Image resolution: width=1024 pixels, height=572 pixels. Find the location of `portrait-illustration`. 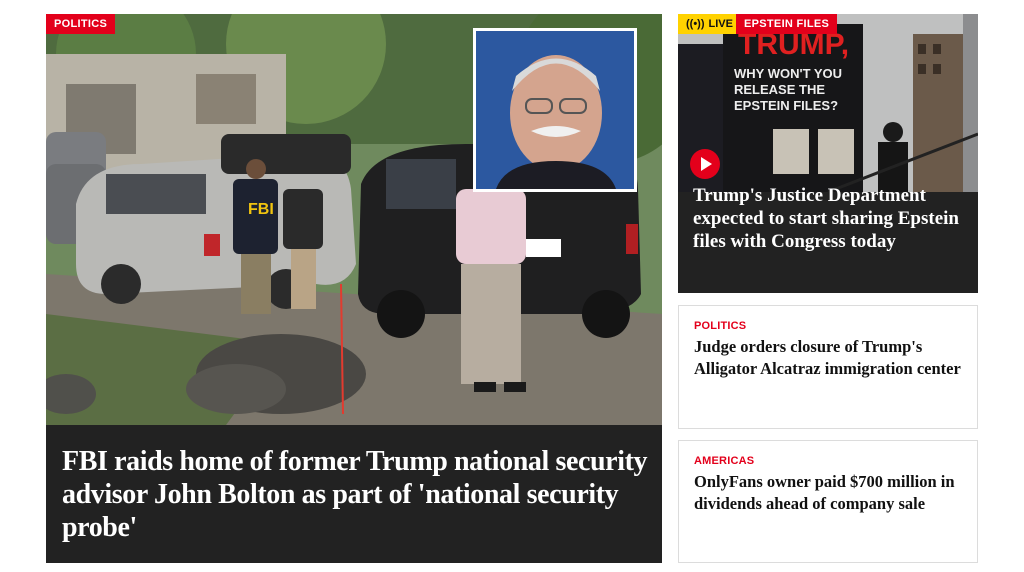

portrait-illustration is located at coordinates (555, 110).